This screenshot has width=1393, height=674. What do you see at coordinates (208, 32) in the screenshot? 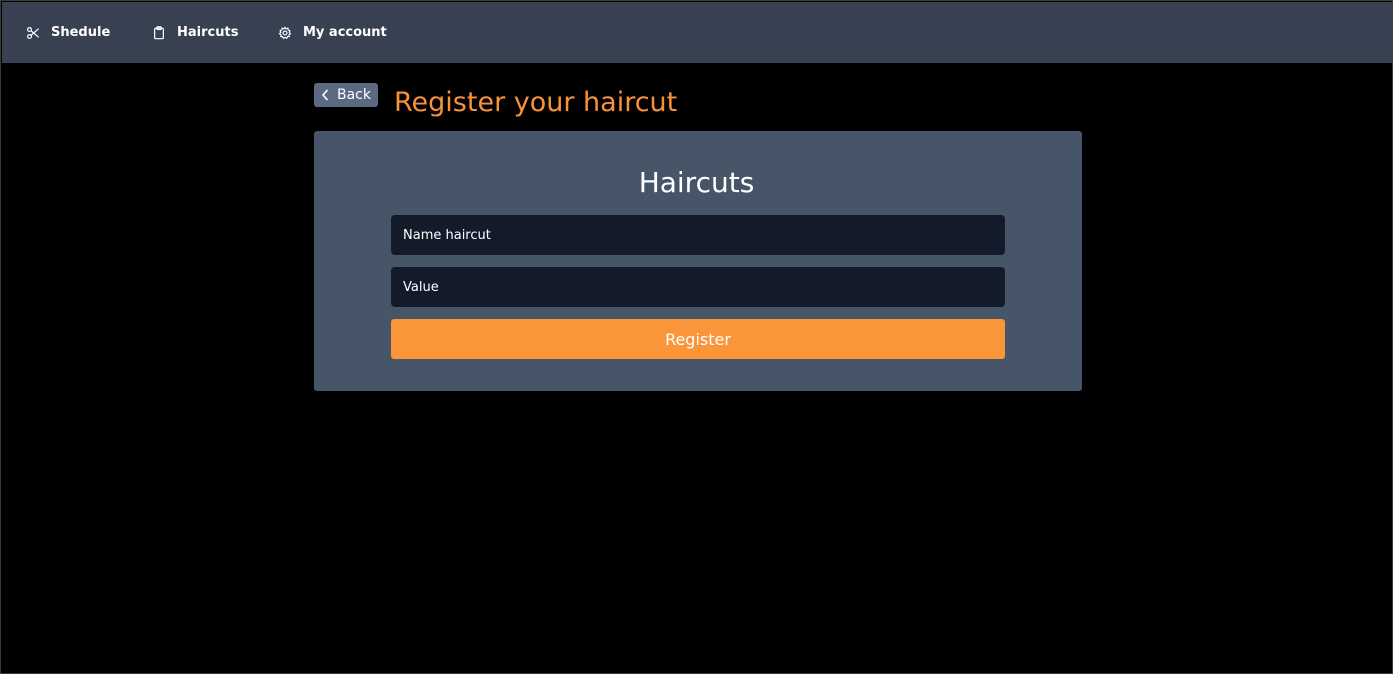
I see `nav-item-label: Haircuts` at bounding box center [208, 32].